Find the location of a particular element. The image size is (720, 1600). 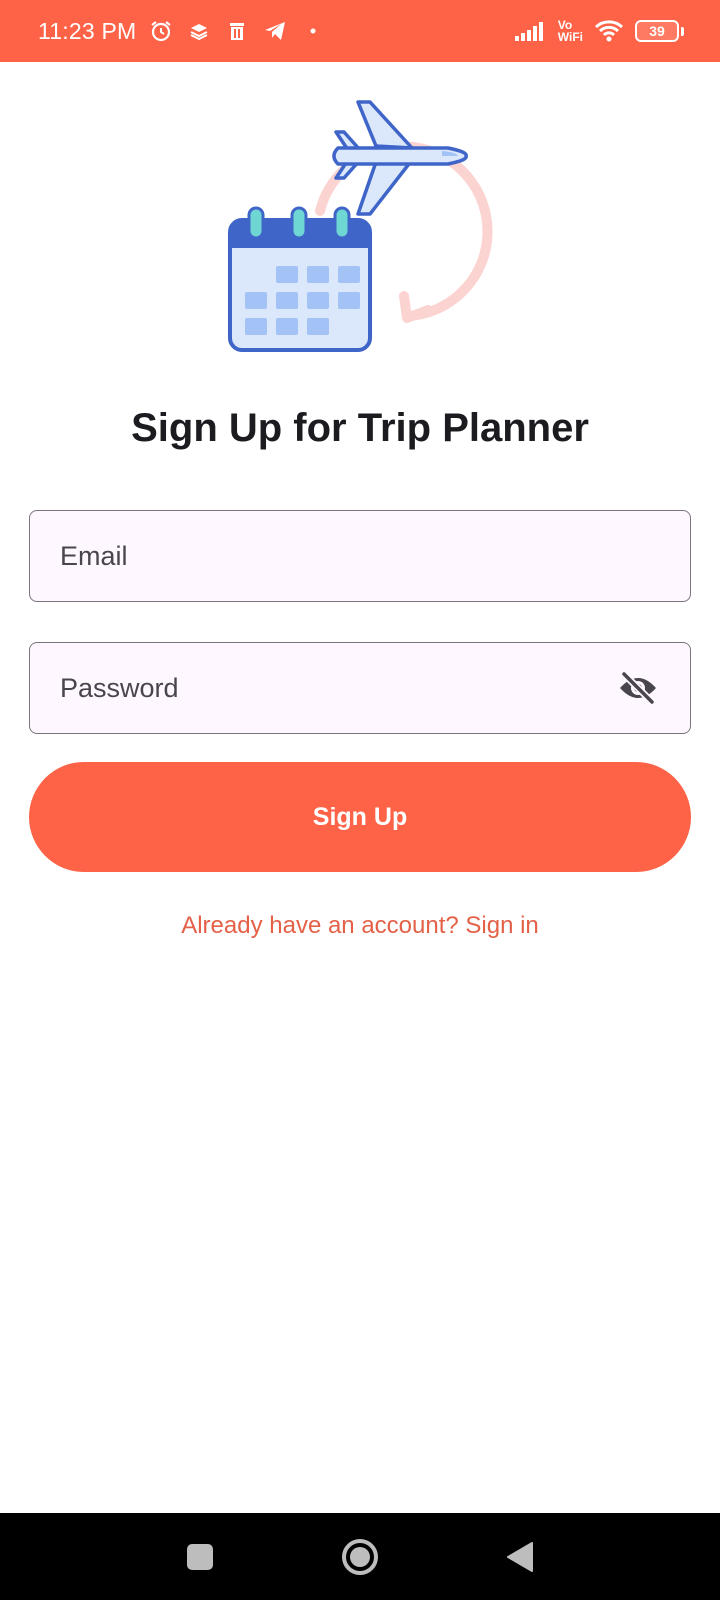

battery-level: 39 is located at coordinates (657, 31).